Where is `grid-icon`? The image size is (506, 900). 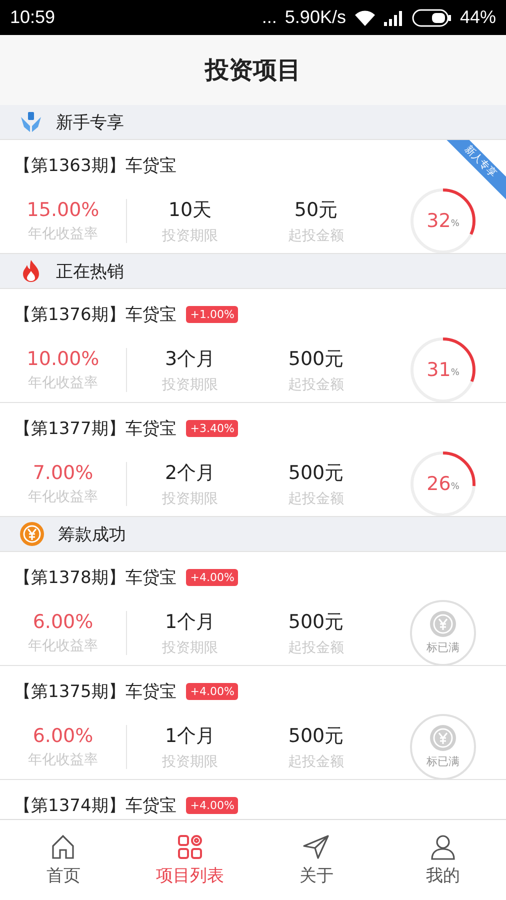 grid-icon is located at coordinates (189, 847).